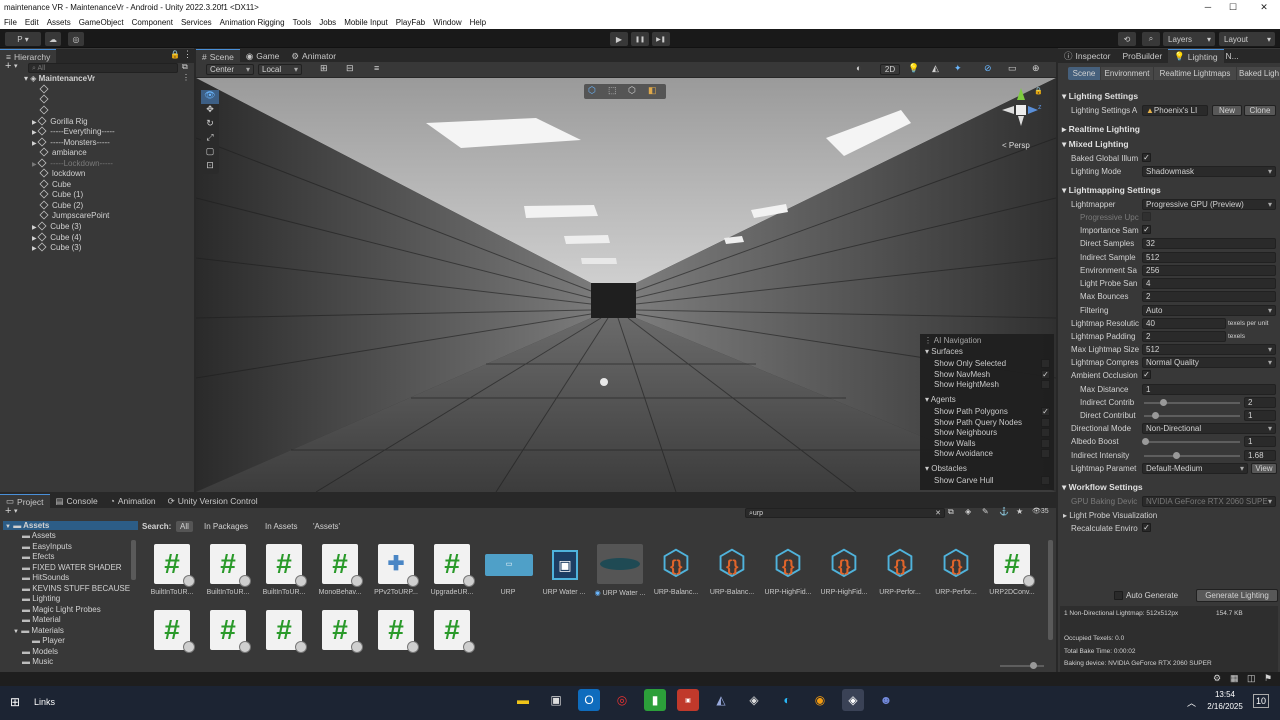  What do you see at coordinates (1233, 7) in the screenshot?
I see `maximize-button: ☐` at bounding box center [1233, 7].